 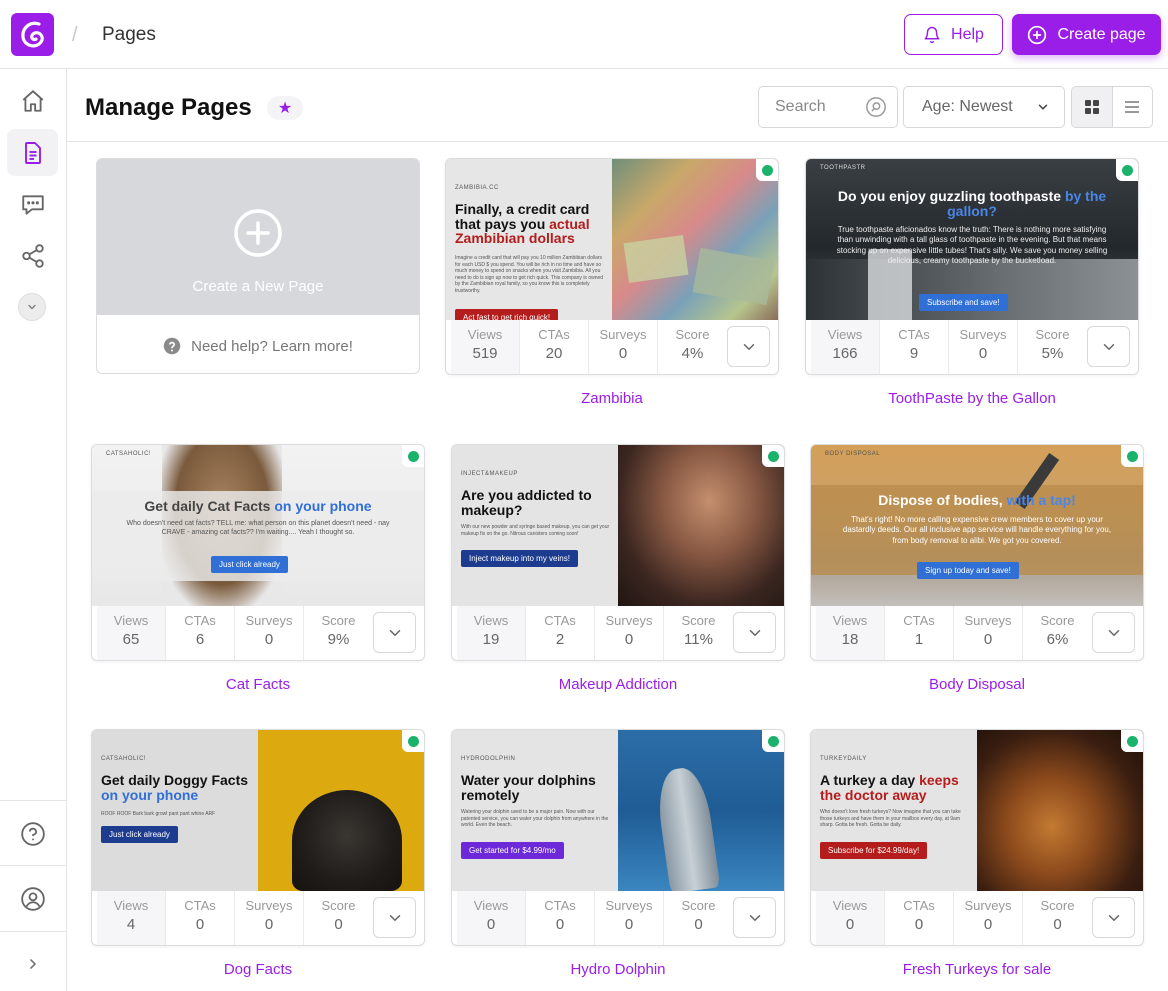 What do you see at coordinates (618, 684) in the screenshot?
I see `page-name-link: Makeup Addiction` at bounding box center [618, 684].